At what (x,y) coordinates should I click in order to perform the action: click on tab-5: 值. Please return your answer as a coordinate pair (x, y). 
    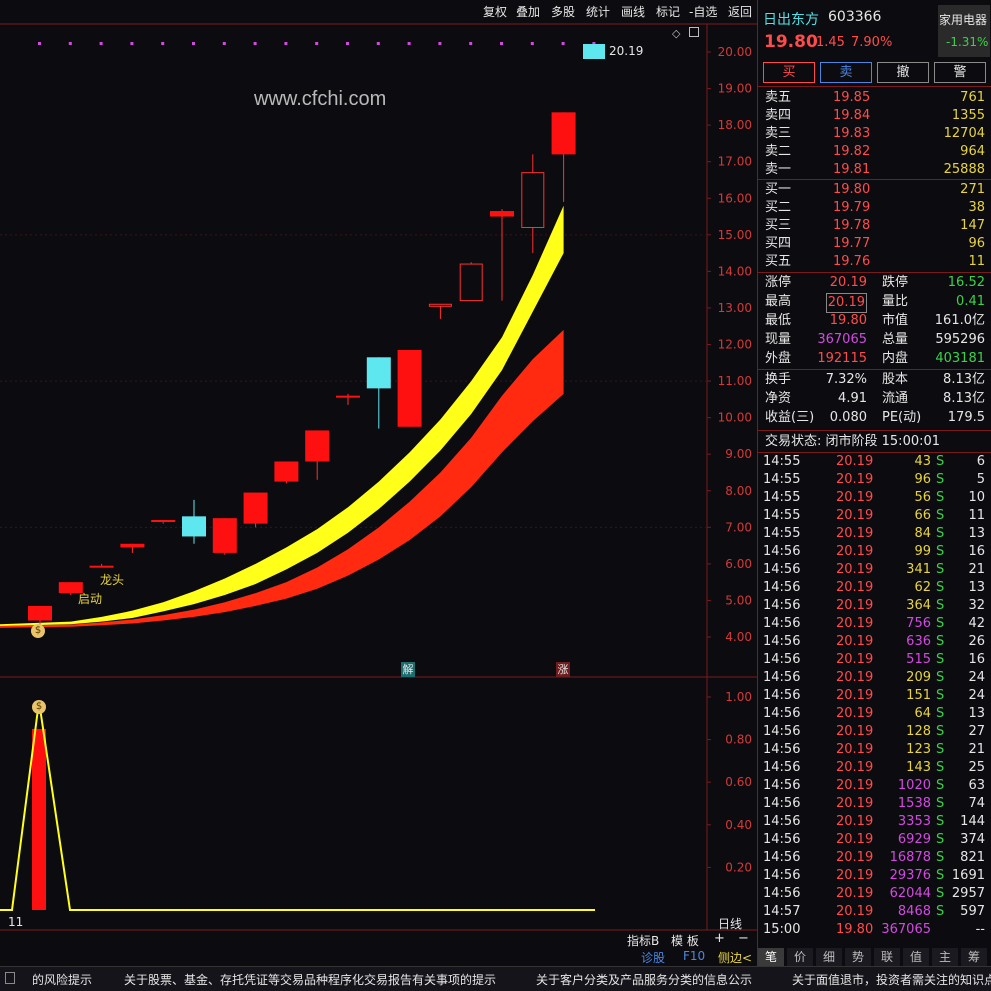
    Looking at the image, I should click on (916, 957).